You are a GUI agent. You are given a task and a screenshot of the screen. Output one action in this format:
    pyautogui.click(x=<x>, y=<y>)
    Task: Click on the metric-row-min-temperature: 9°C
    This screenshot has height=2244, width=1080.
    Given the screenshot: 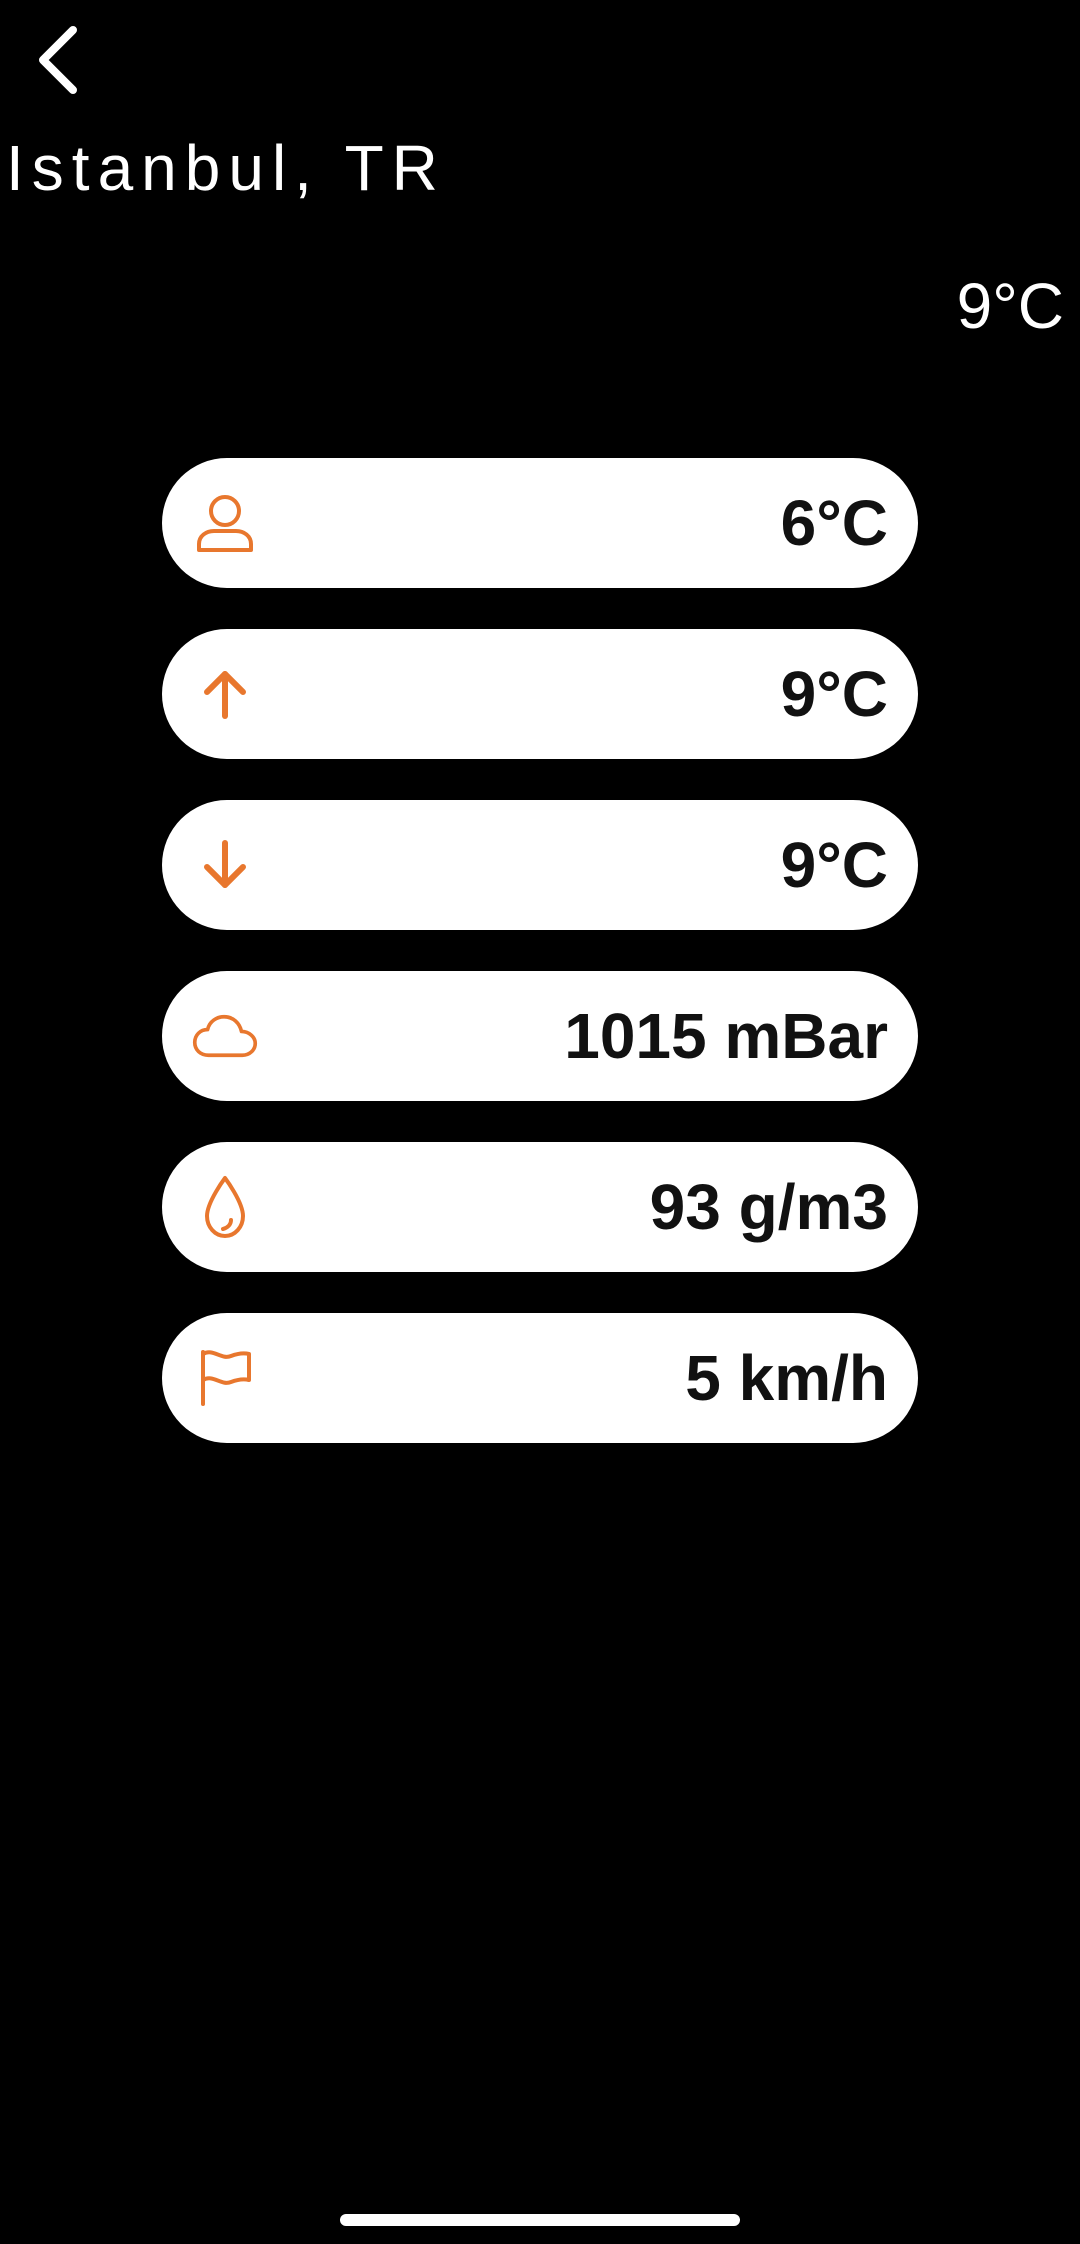 What is the action you would take?
    pyautogui.click(x=540, y=865)
    